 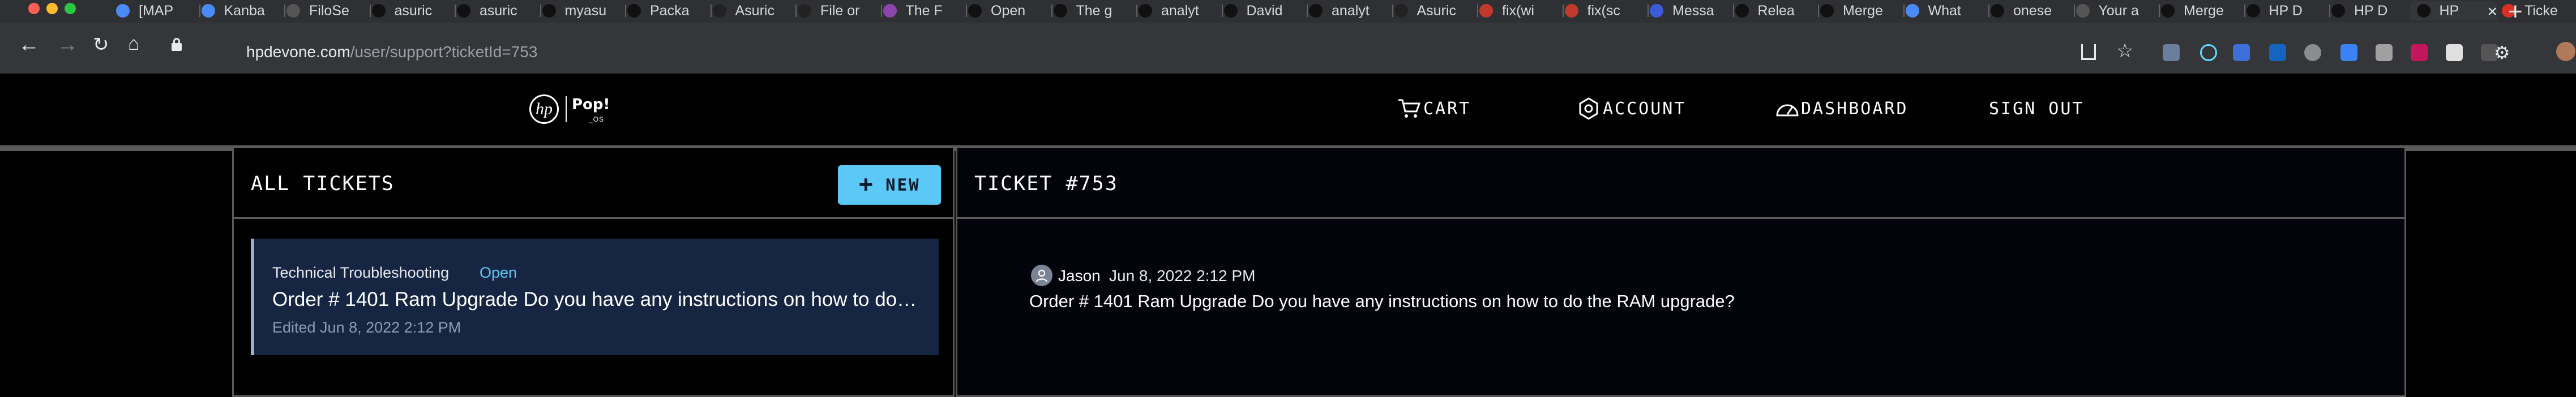 I want to click on browser-tab: Kanba, so click(x=242, y=10).